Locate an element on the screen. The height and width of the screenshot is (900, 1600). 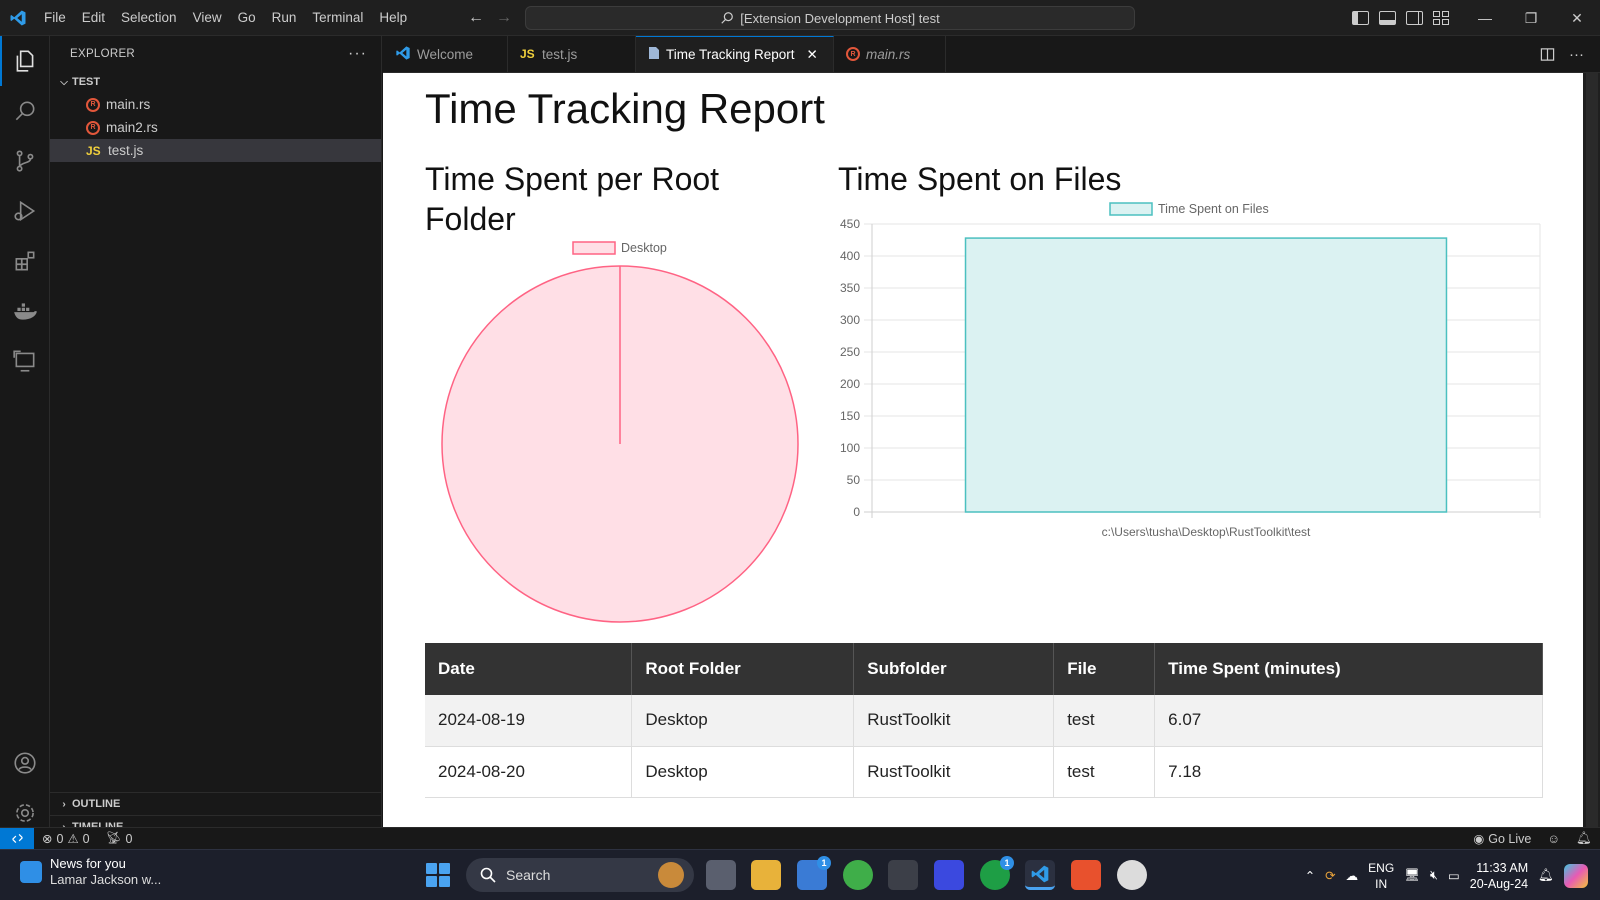
chrome-icon is located at coordinates (1132, 875).